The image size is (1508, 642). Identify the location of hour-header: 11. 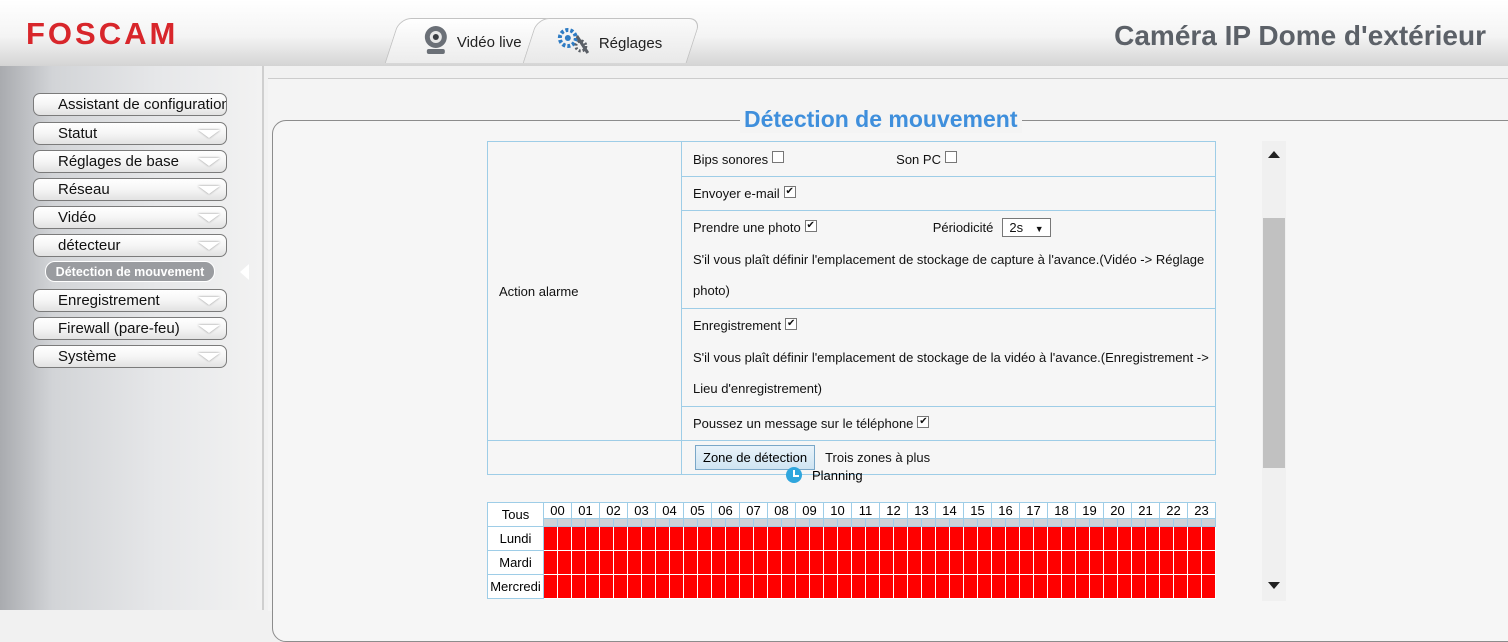
(865, 510).